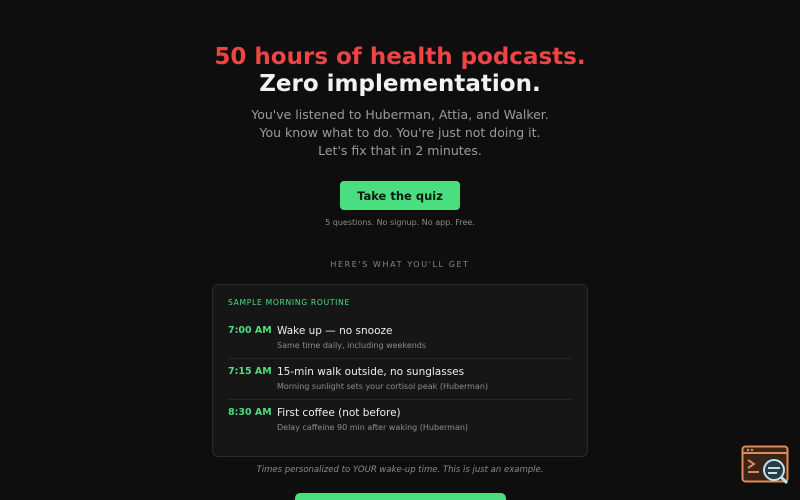  I want to click on bottom-cta-button, so click(400, 496).